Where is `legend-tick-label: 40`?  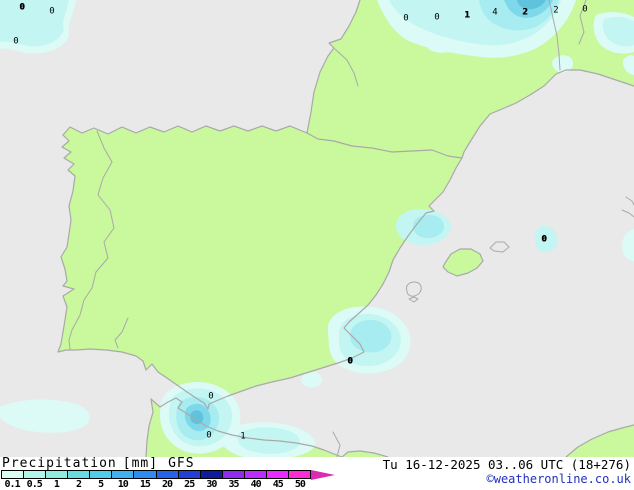 legend-tick-label: 40 is located at coordinates (256, 484).